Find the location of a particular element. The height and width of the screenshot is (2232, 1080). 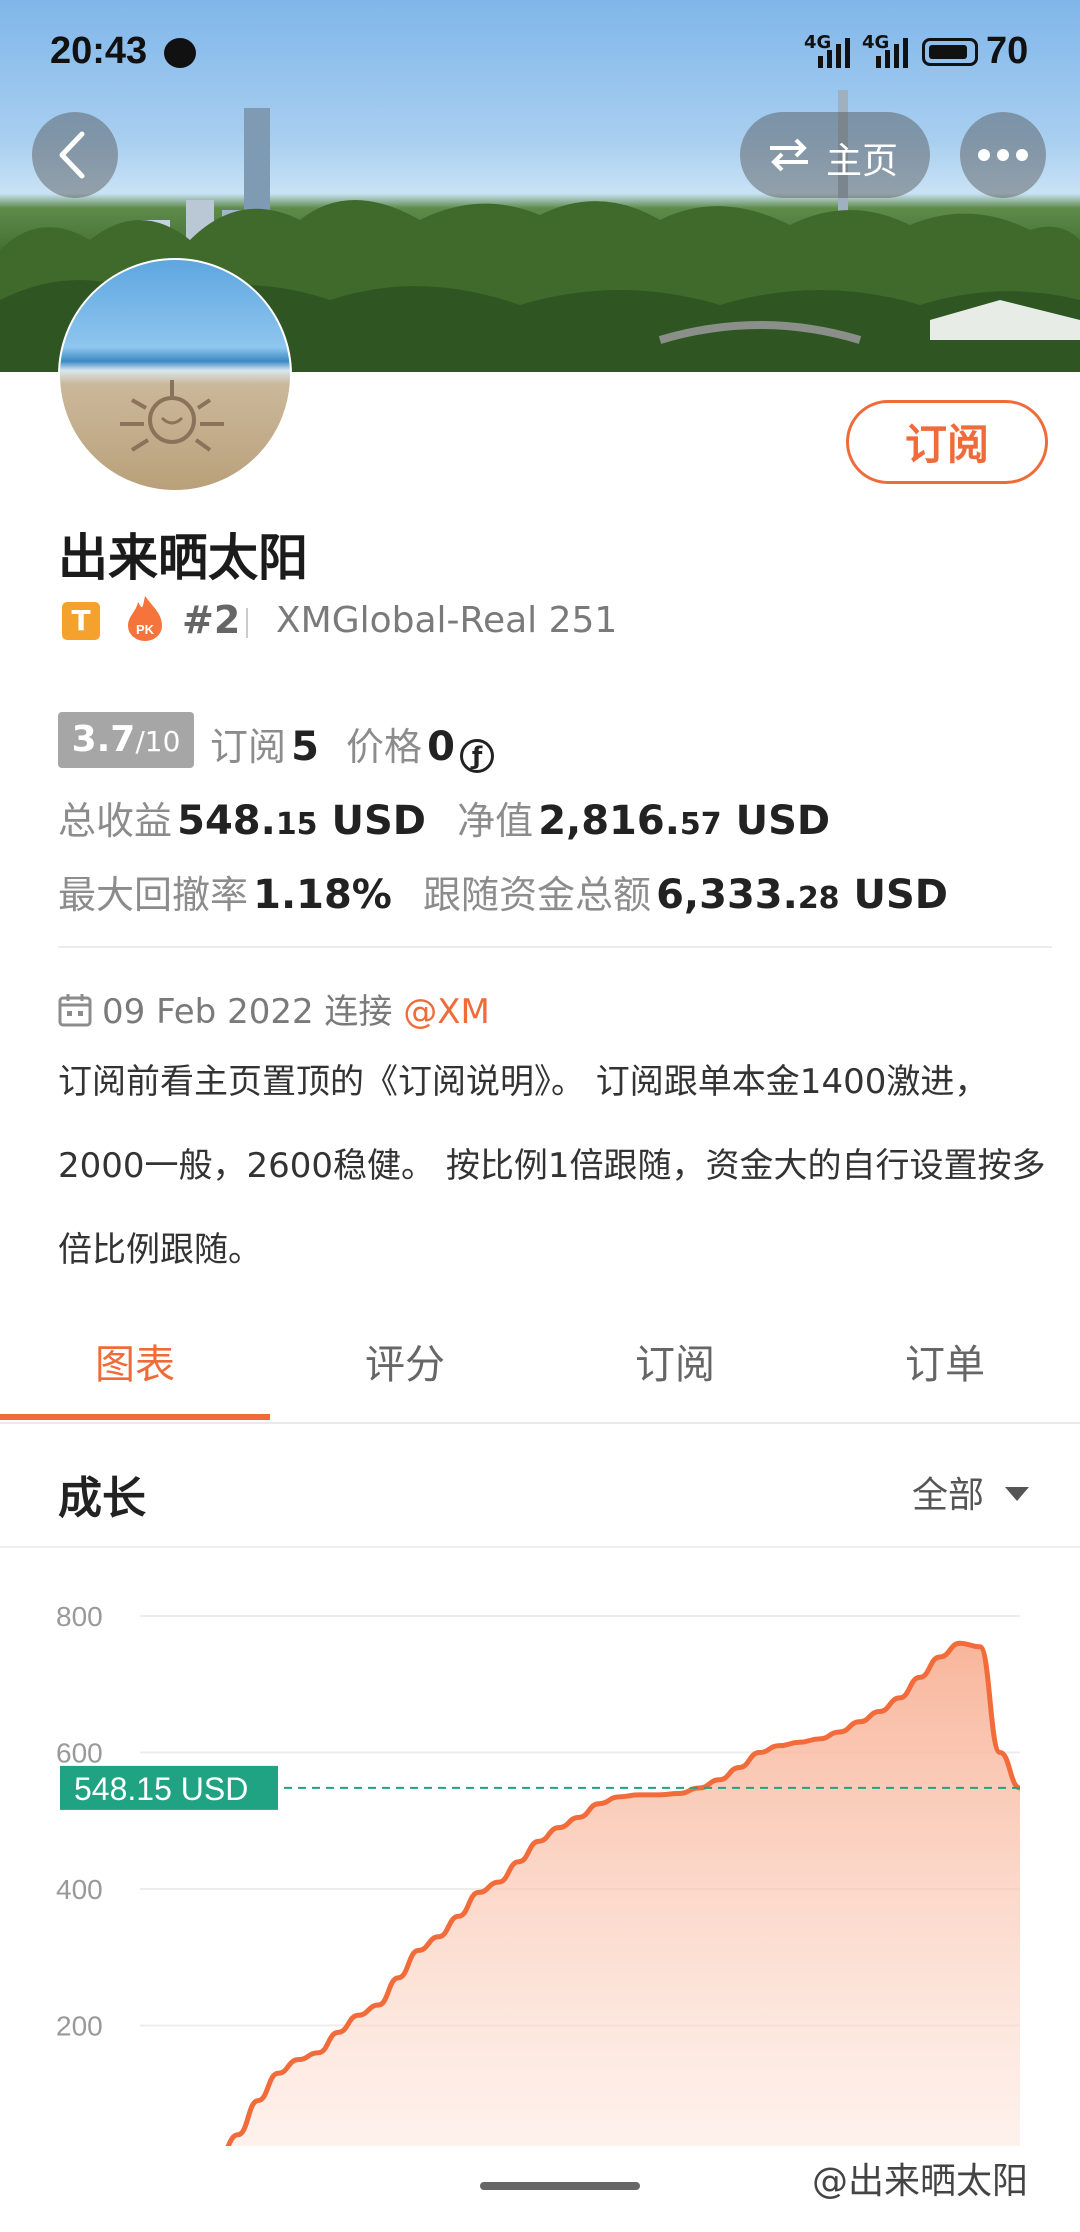

range-select-label: 全部 is located at coordinates (948, 1495).